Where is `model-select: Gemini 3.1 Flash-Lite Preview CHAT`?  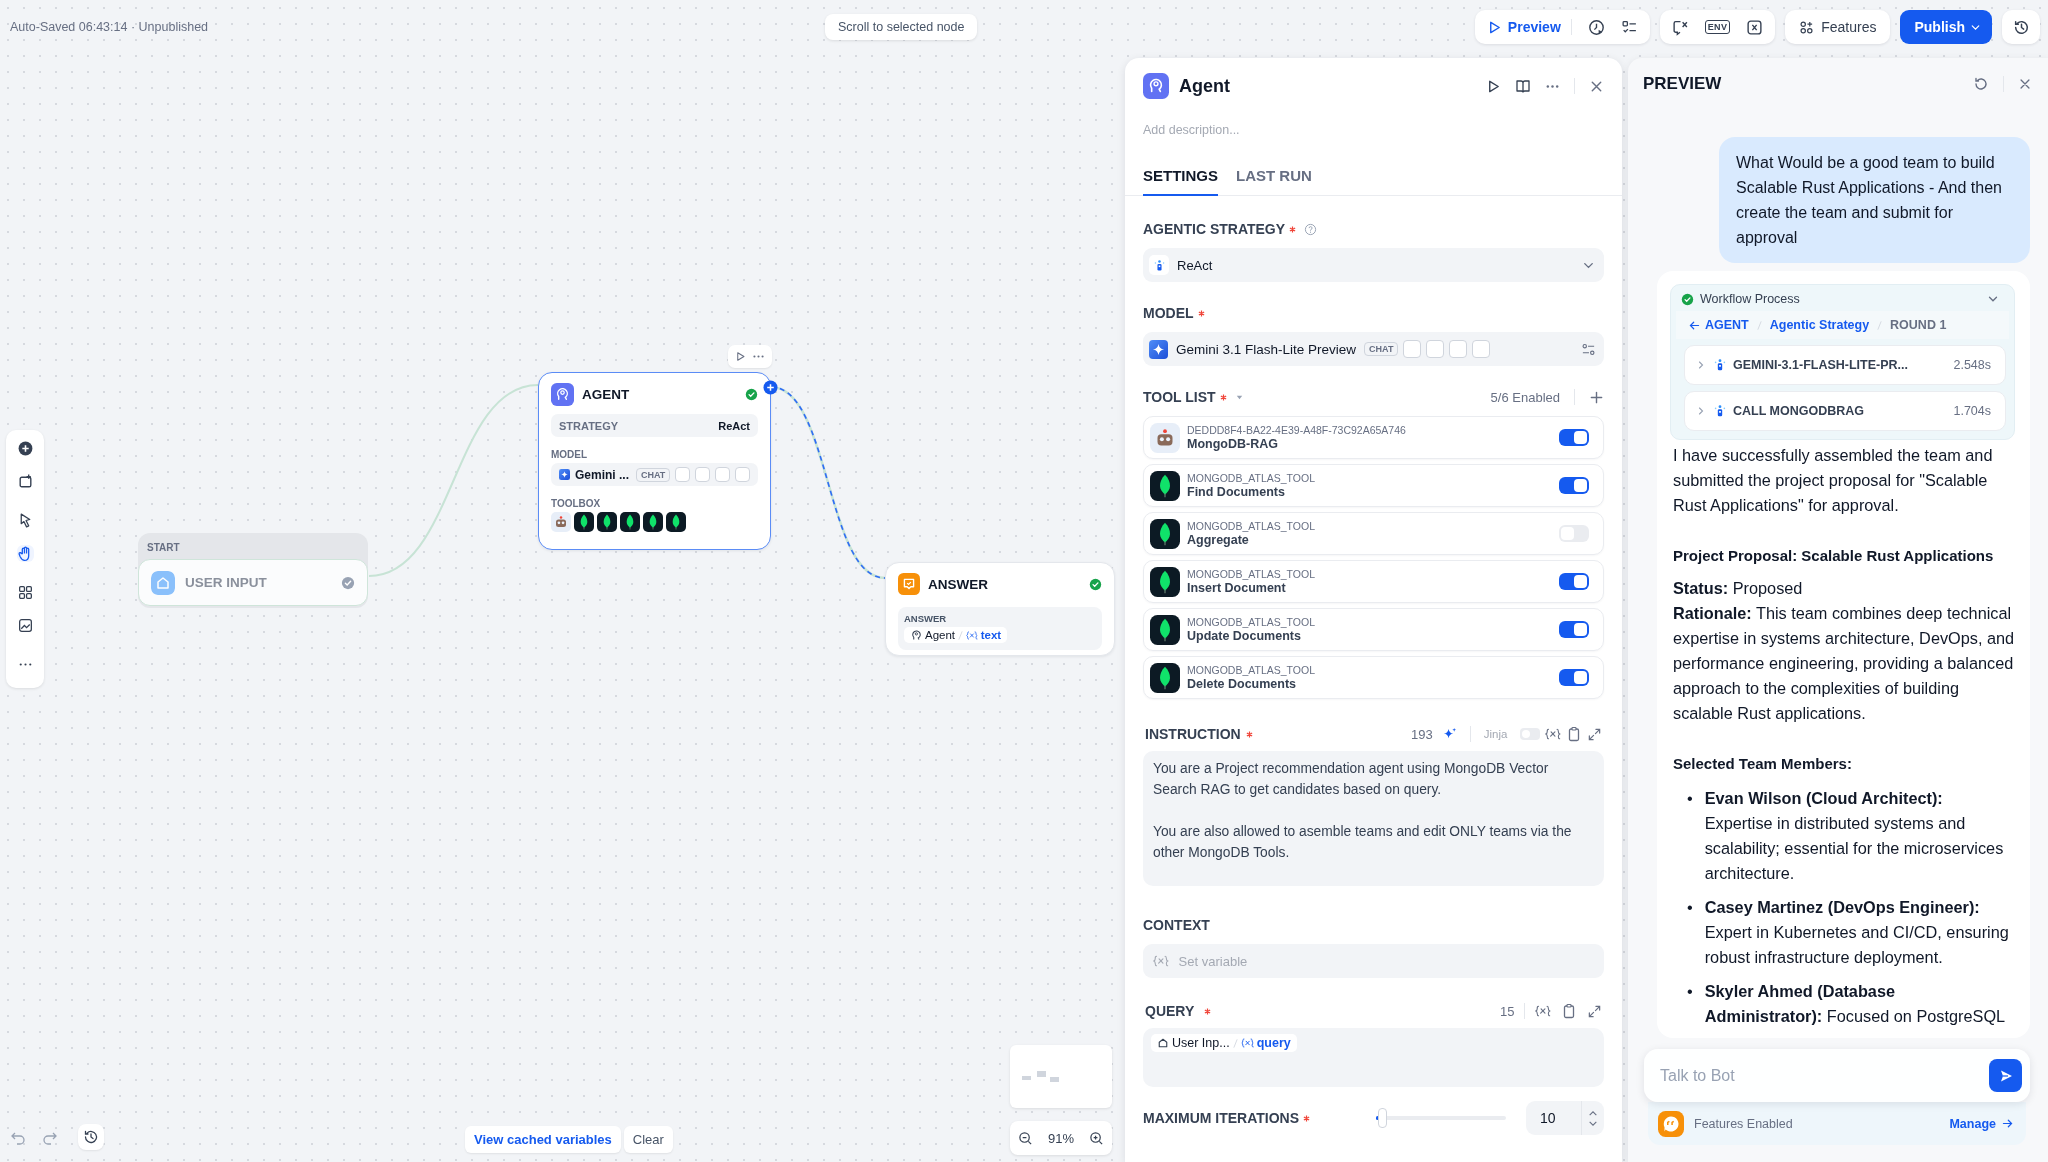 model-select: Gemini 3.1 Flash-Lite Preview CHAT is located at coordinates (1373, 349).